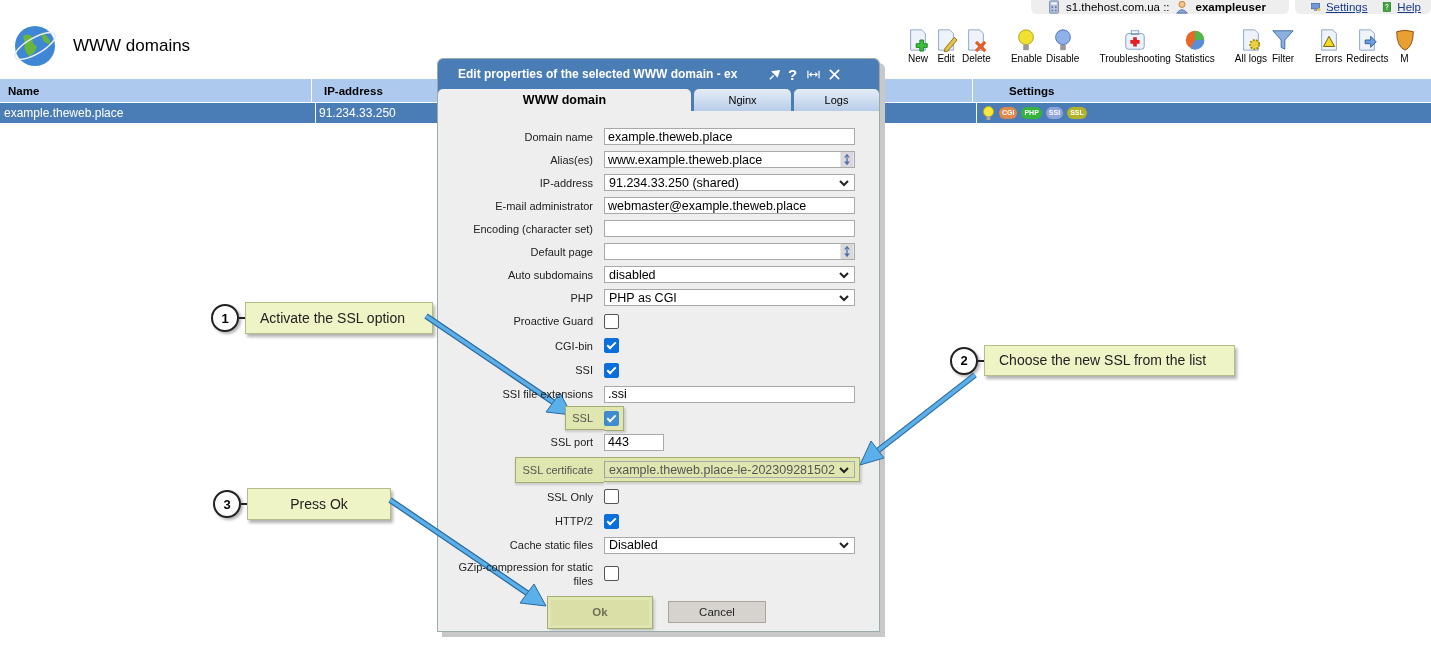 This screenshot has width=1431, height=655. Describe the element at coordinates (551, 545) in the screenshot. I see `field-label: Cache static files` at that location.